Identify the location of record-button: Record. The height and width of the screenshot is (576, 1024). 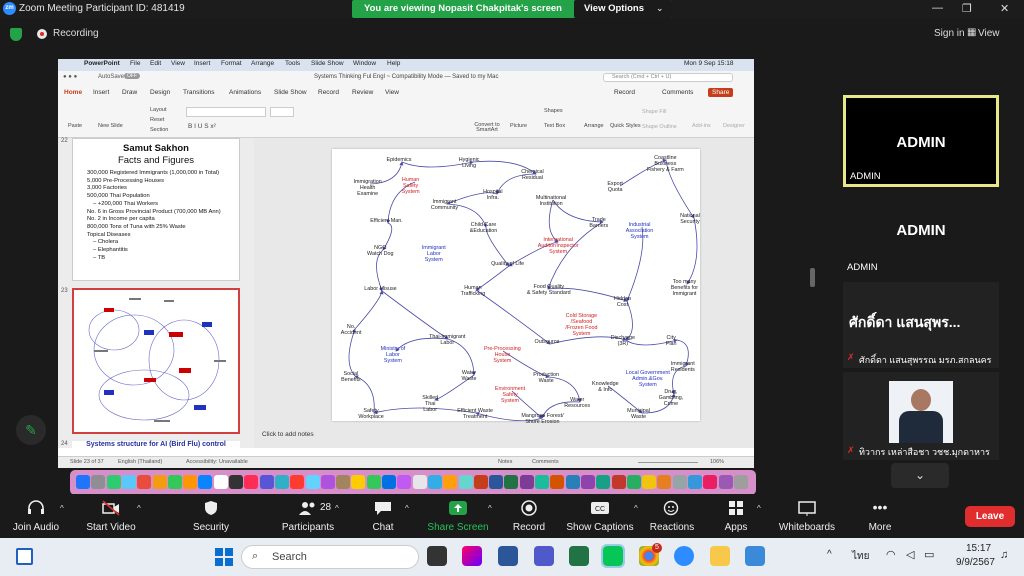
(529, 516).